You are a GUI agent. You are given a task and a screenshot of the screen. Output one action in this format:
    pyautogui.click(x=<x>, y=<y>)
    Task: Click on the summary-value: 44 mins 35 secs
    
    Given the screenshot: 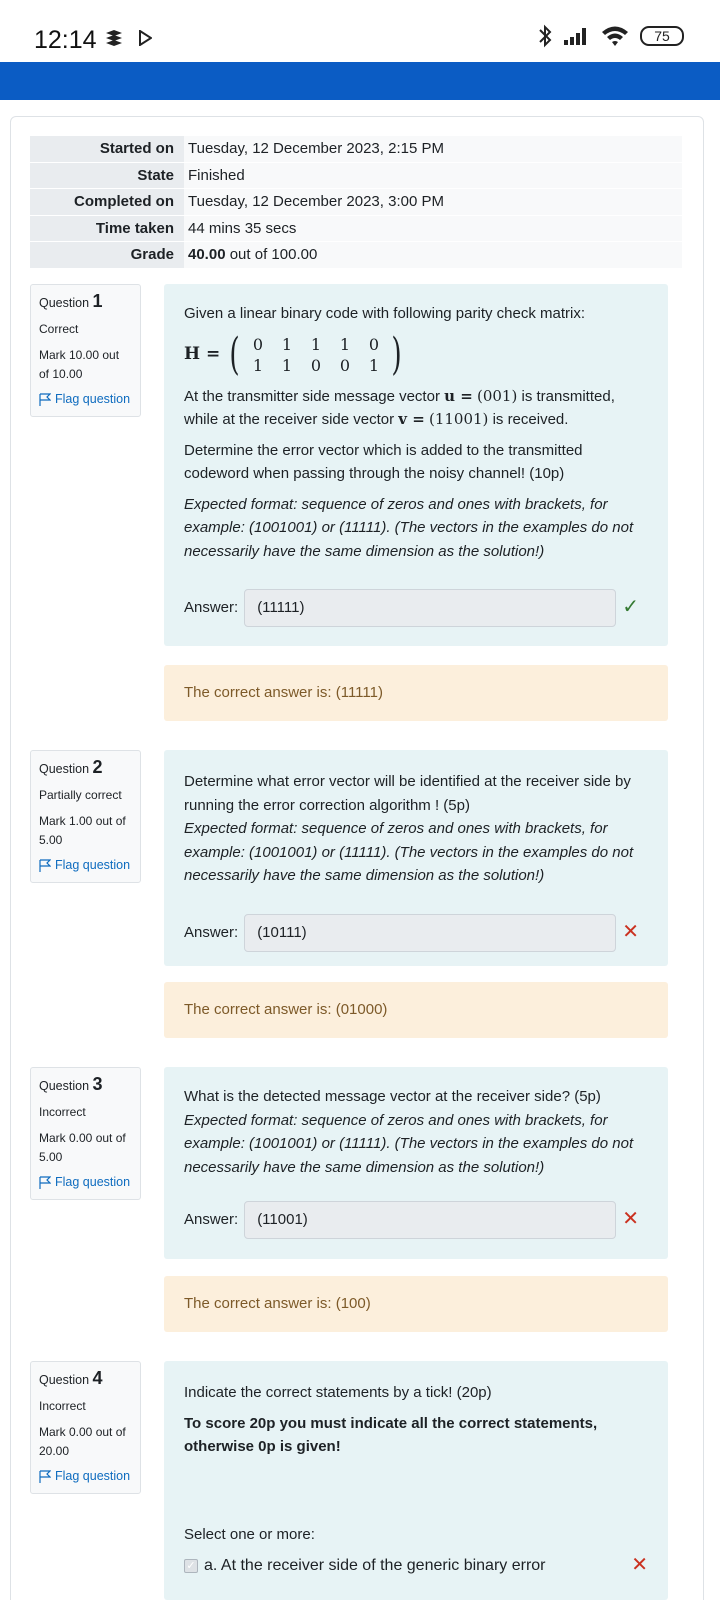 What is the action you would take?
    pyautogui.click(x=433, y=228)
    